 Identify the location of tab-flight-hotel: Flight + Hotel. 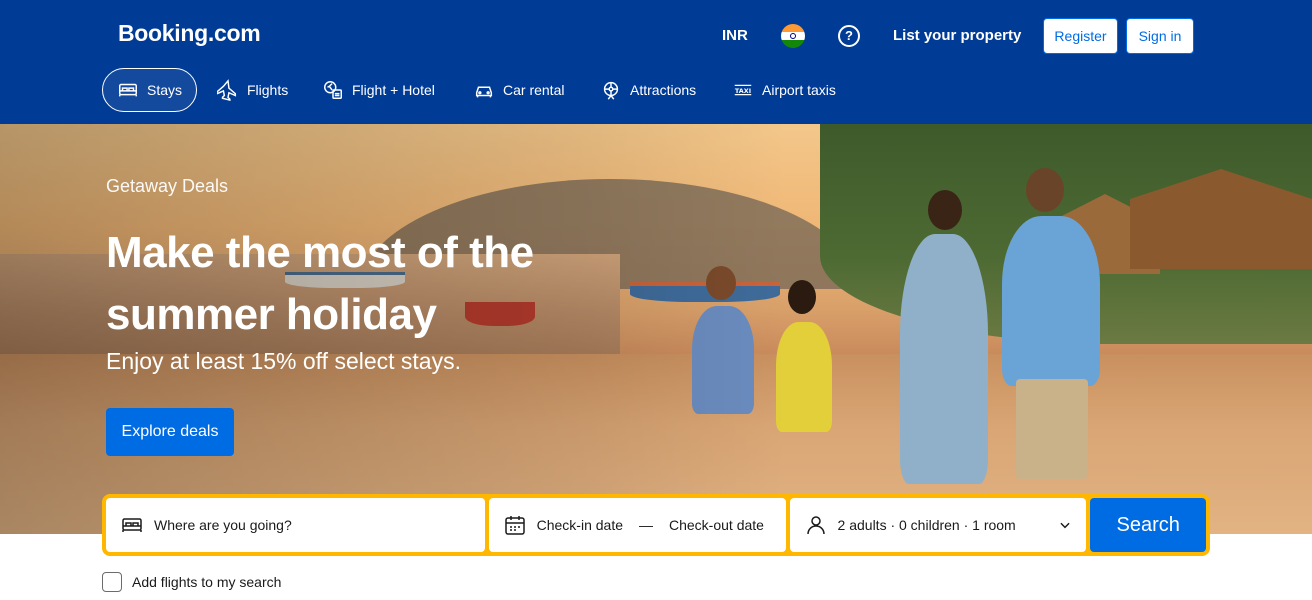
(378, 90).